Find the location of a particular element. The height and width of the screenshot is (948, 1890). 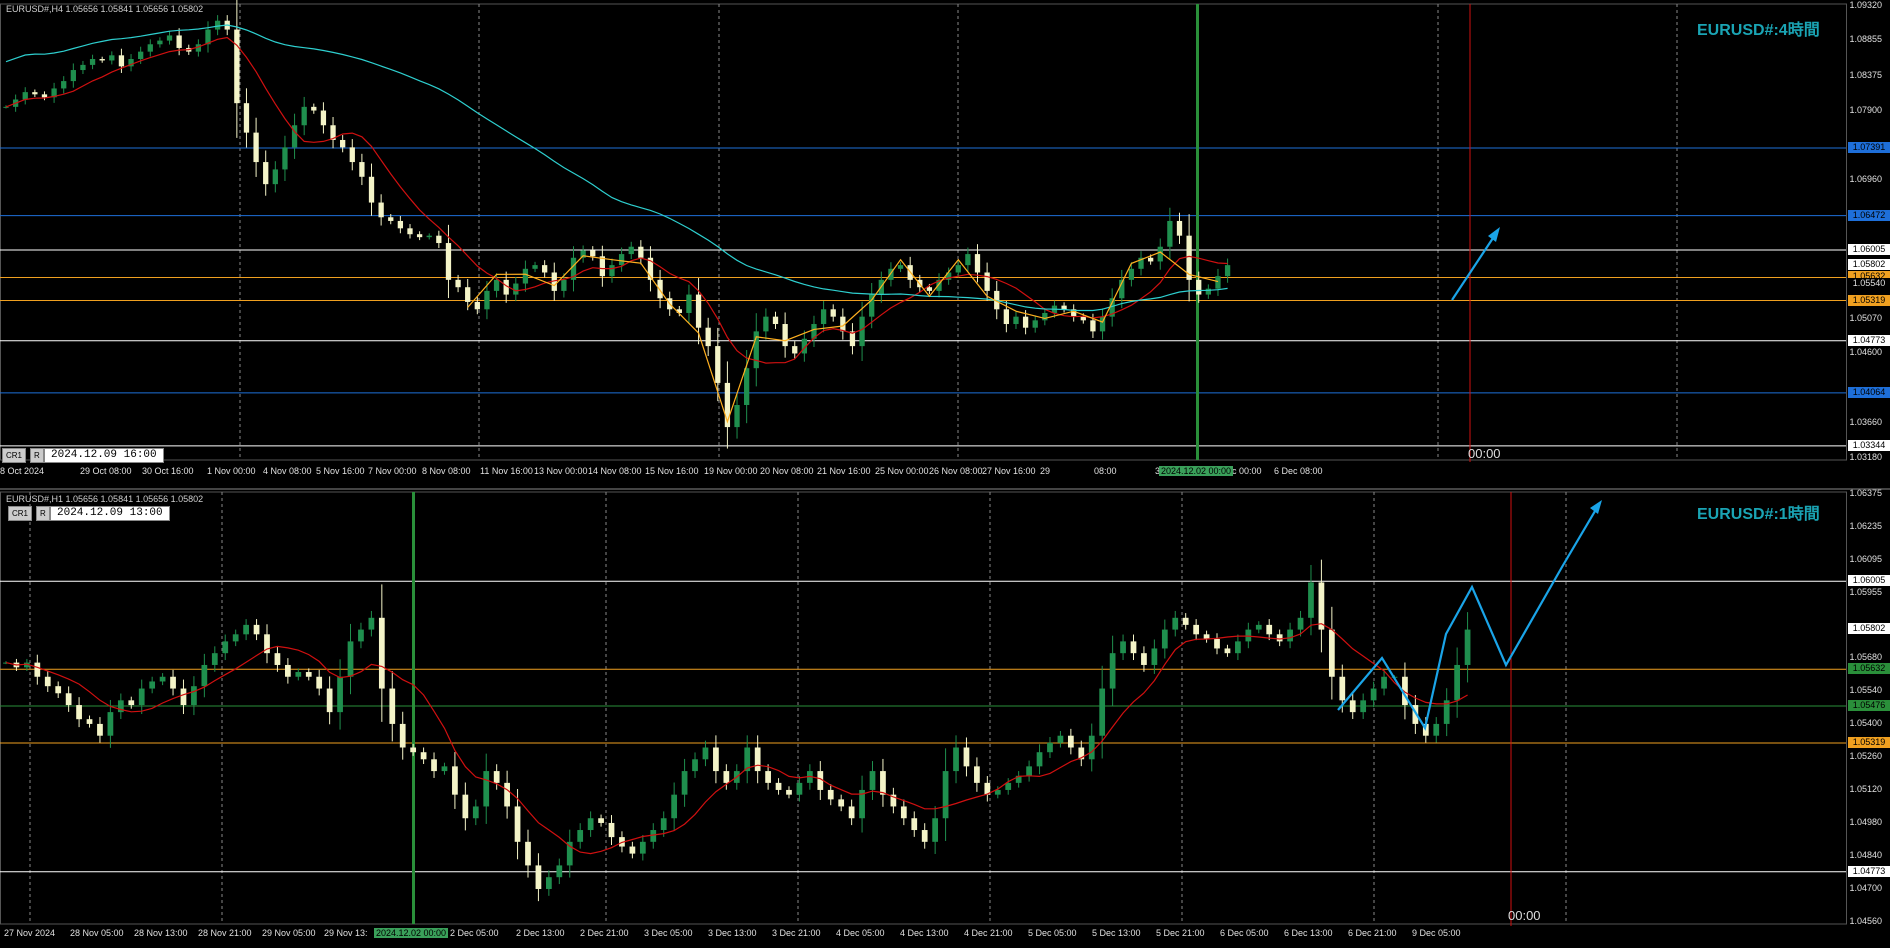

h1-time-tick: 27 Nov 2024 is located at coordinates (30, 933).